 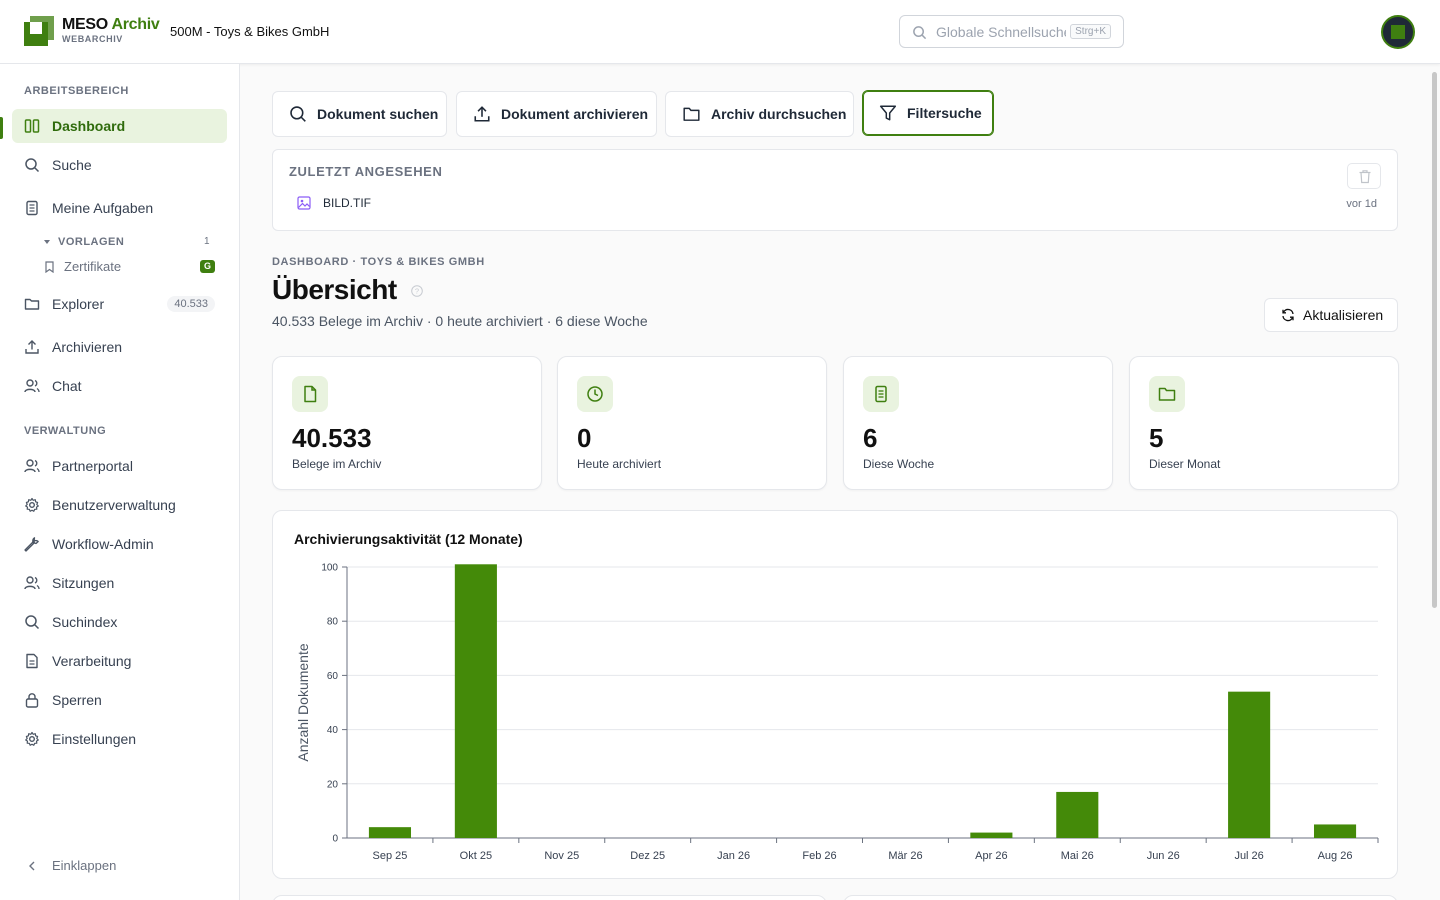 I want to click on recent-item-time: vor 1d, so click(x=1361, y=204).